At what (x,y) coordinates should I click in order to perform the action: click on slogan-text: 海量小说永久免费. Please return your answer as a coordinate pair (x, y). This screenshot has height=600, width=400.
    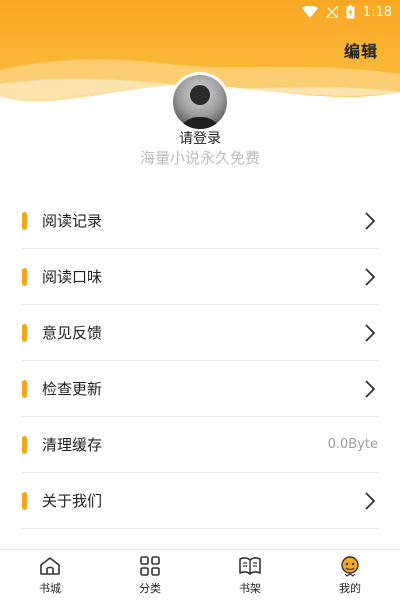
    Looking at the image, I should click on (199, 158).